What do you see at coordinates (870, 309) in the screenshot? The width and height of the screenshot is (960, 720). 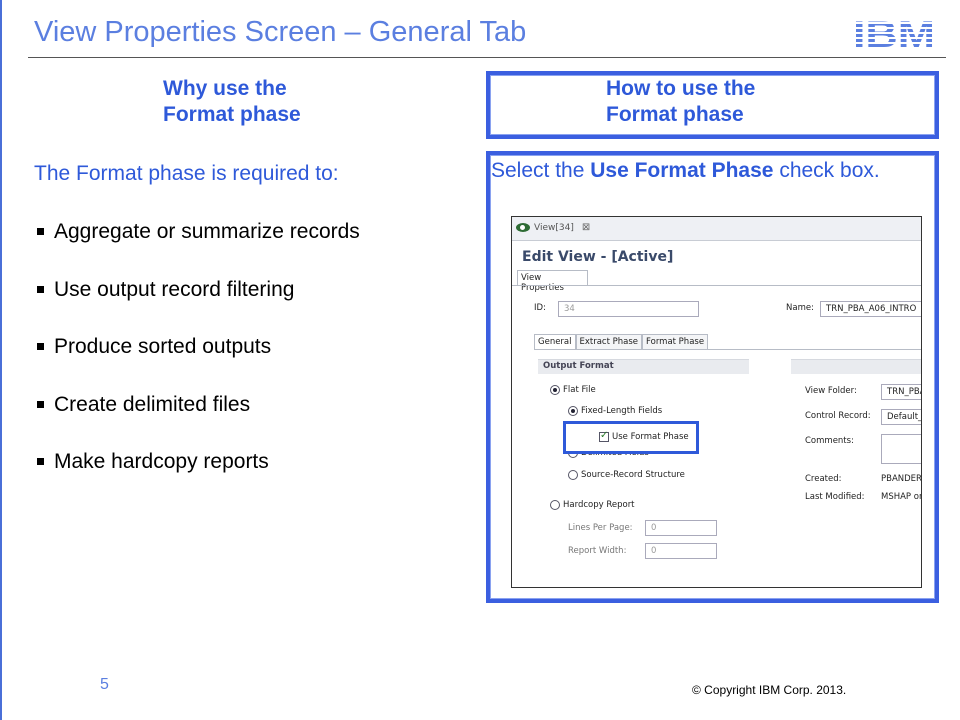 I see `name-field: TRN_PBA_A06_INTRO` at bounding box center [870, 309].